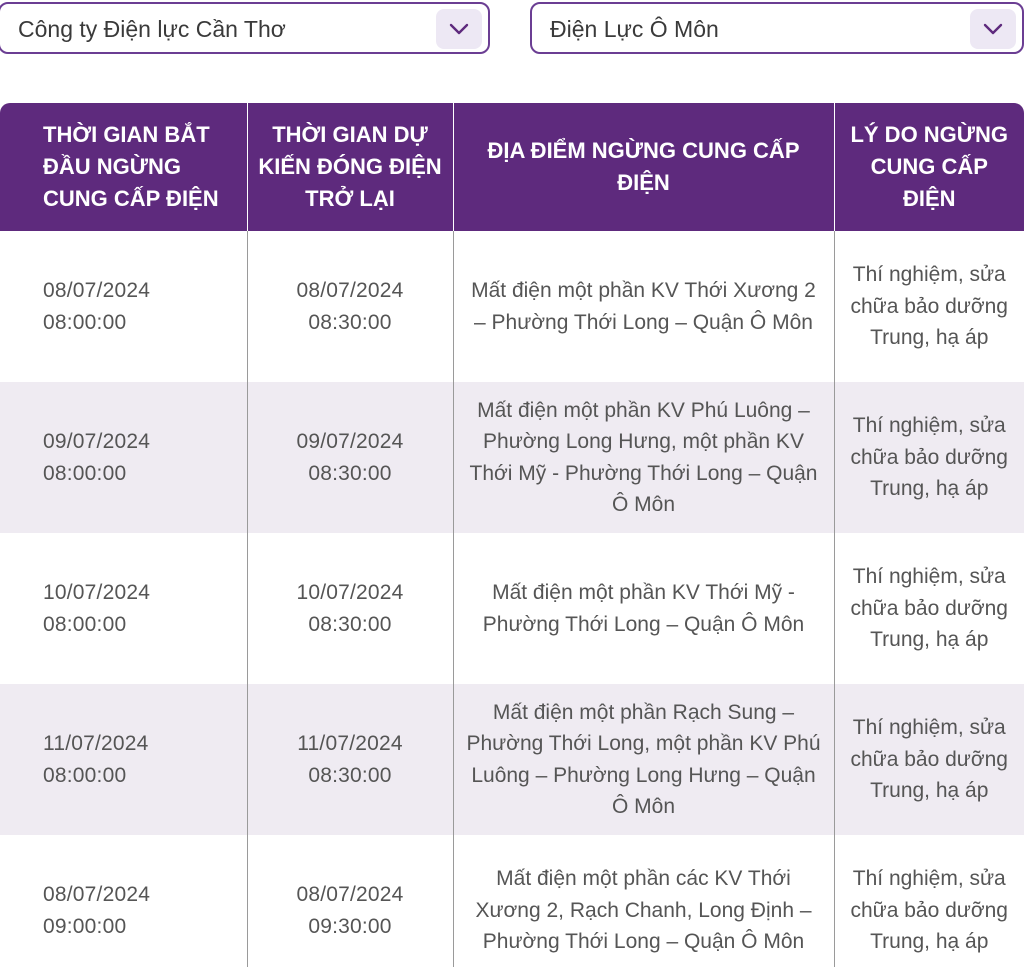  What do you see at coordinates (349, 759) in the screenshot?
I see `end-time-cell: 11/07/2024 08:30:00` at bounding box center [349, 759].